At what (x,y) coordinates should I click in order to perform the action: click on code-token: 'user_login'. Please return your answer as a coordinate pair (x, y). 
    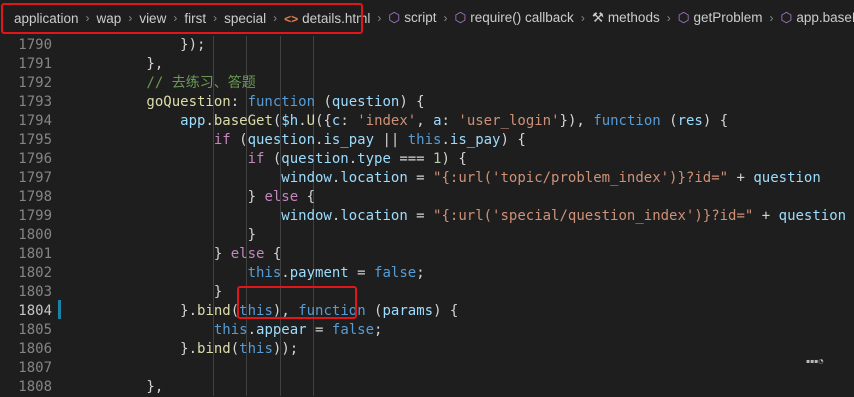
    Looking at the image, I should click on (509, 121).